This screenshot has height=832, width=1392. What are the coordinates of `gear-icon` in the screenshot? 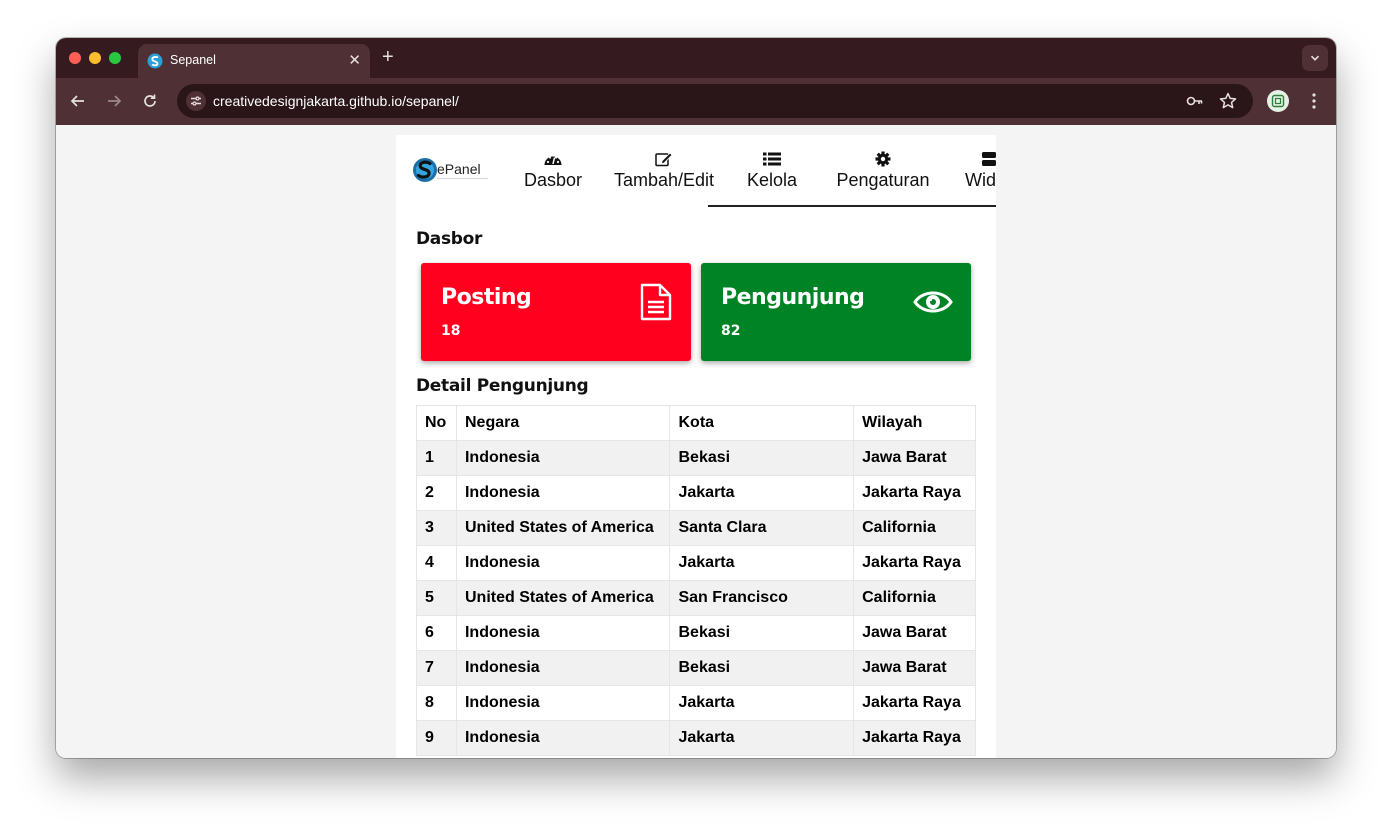 It's located at (883, 159).